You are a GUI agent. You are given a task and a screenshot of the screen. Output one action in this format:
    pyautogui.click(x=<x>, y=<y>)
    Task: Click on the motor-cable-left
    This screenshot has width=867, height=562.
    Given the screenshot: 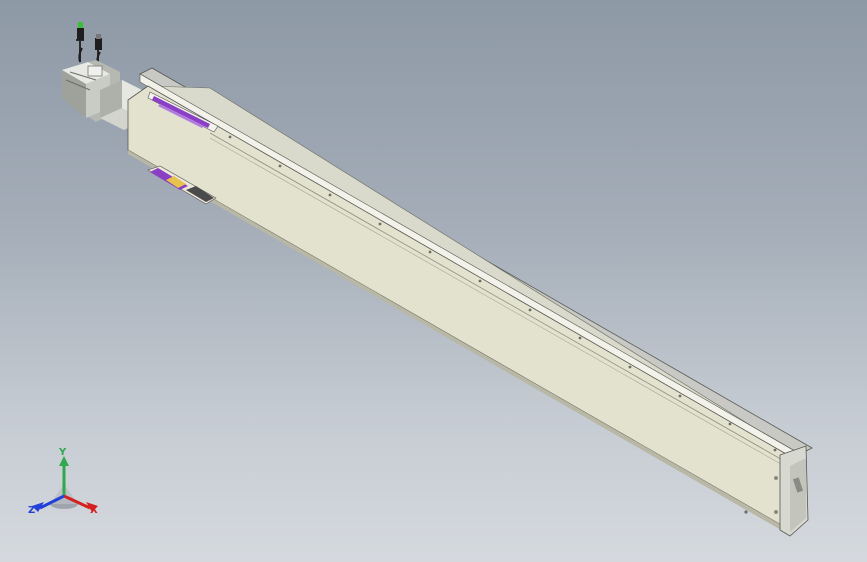 What is the action you would take?
    pyautogui.click(x=80, y=42)
    